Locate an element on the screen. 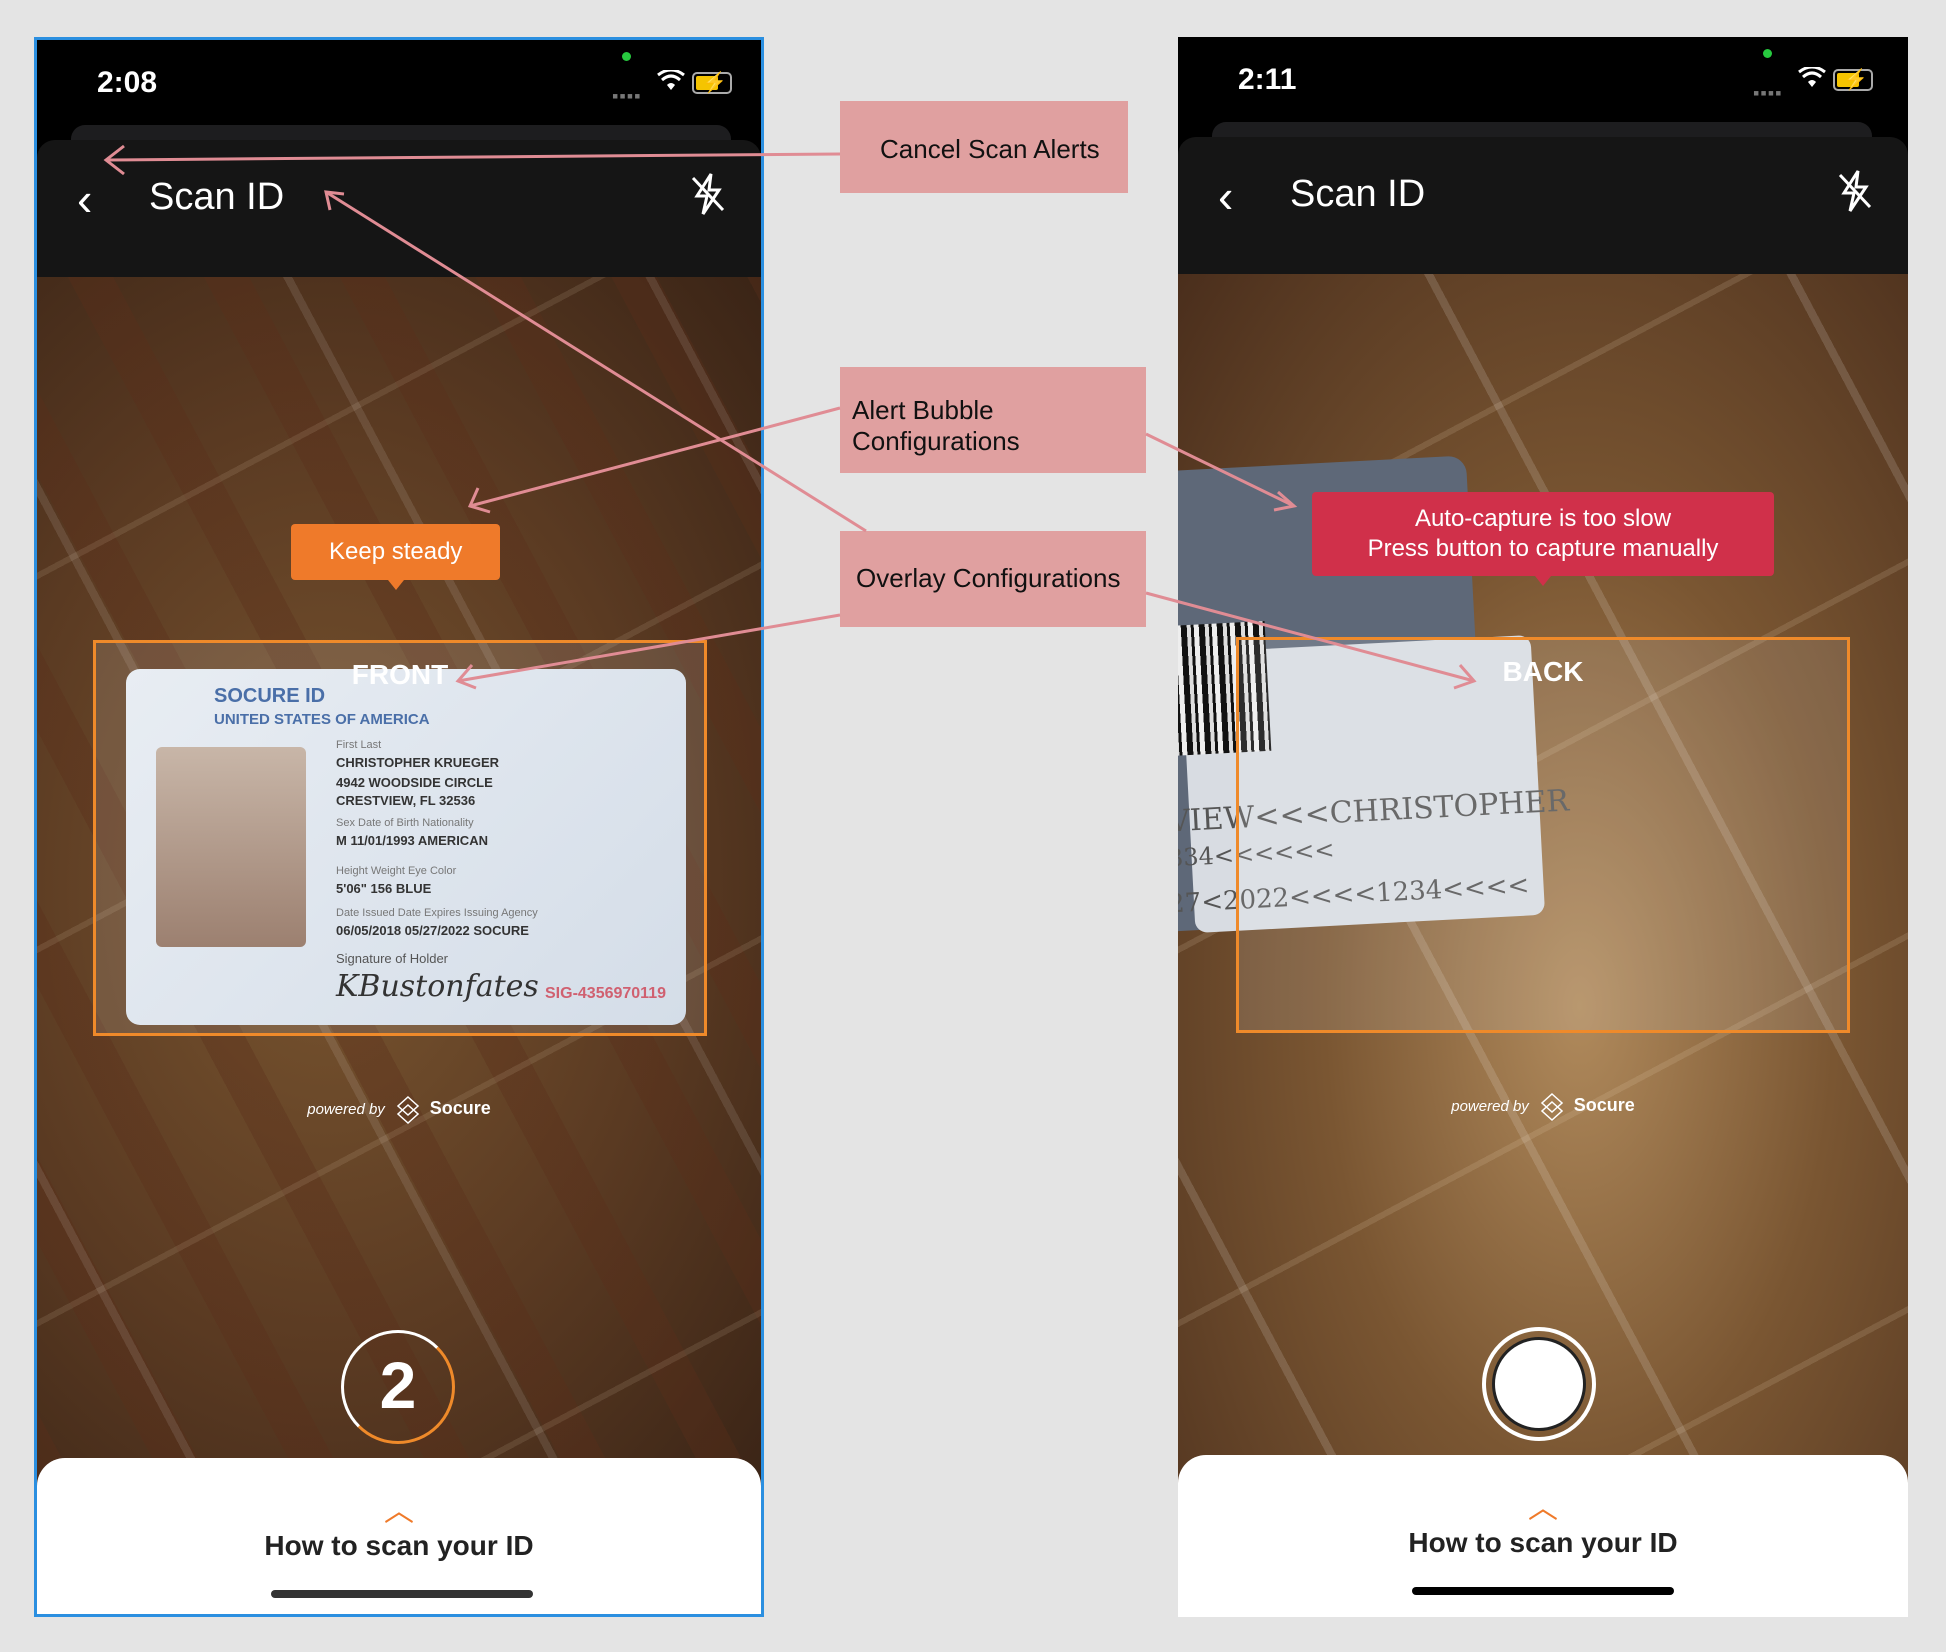 The image size is (1946, 1652). annotation-cancel-scan-alerts: Cancel Scan Alerts is located at coordinates (984, 147).